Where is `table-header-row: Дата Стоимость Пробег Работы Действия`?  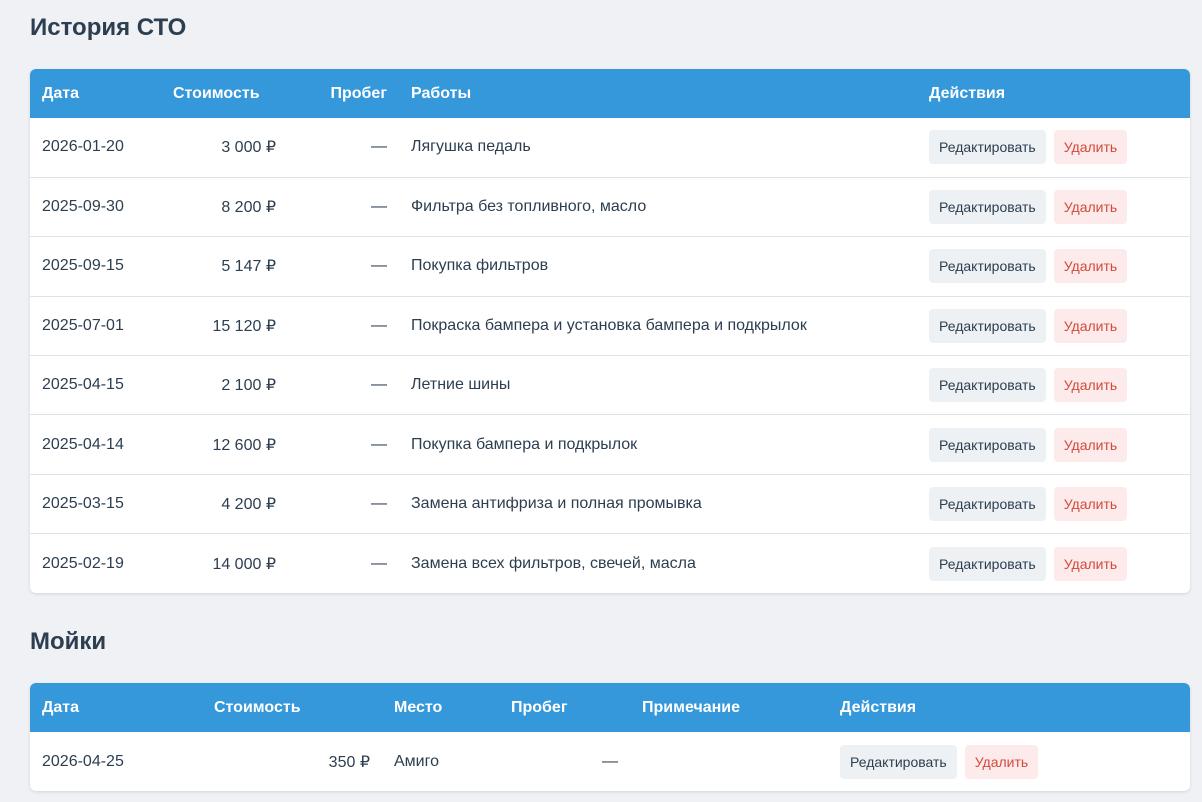
table-header-row: Дата Стоимость Пробег Работы Действия is located at coordinates (610, 93).